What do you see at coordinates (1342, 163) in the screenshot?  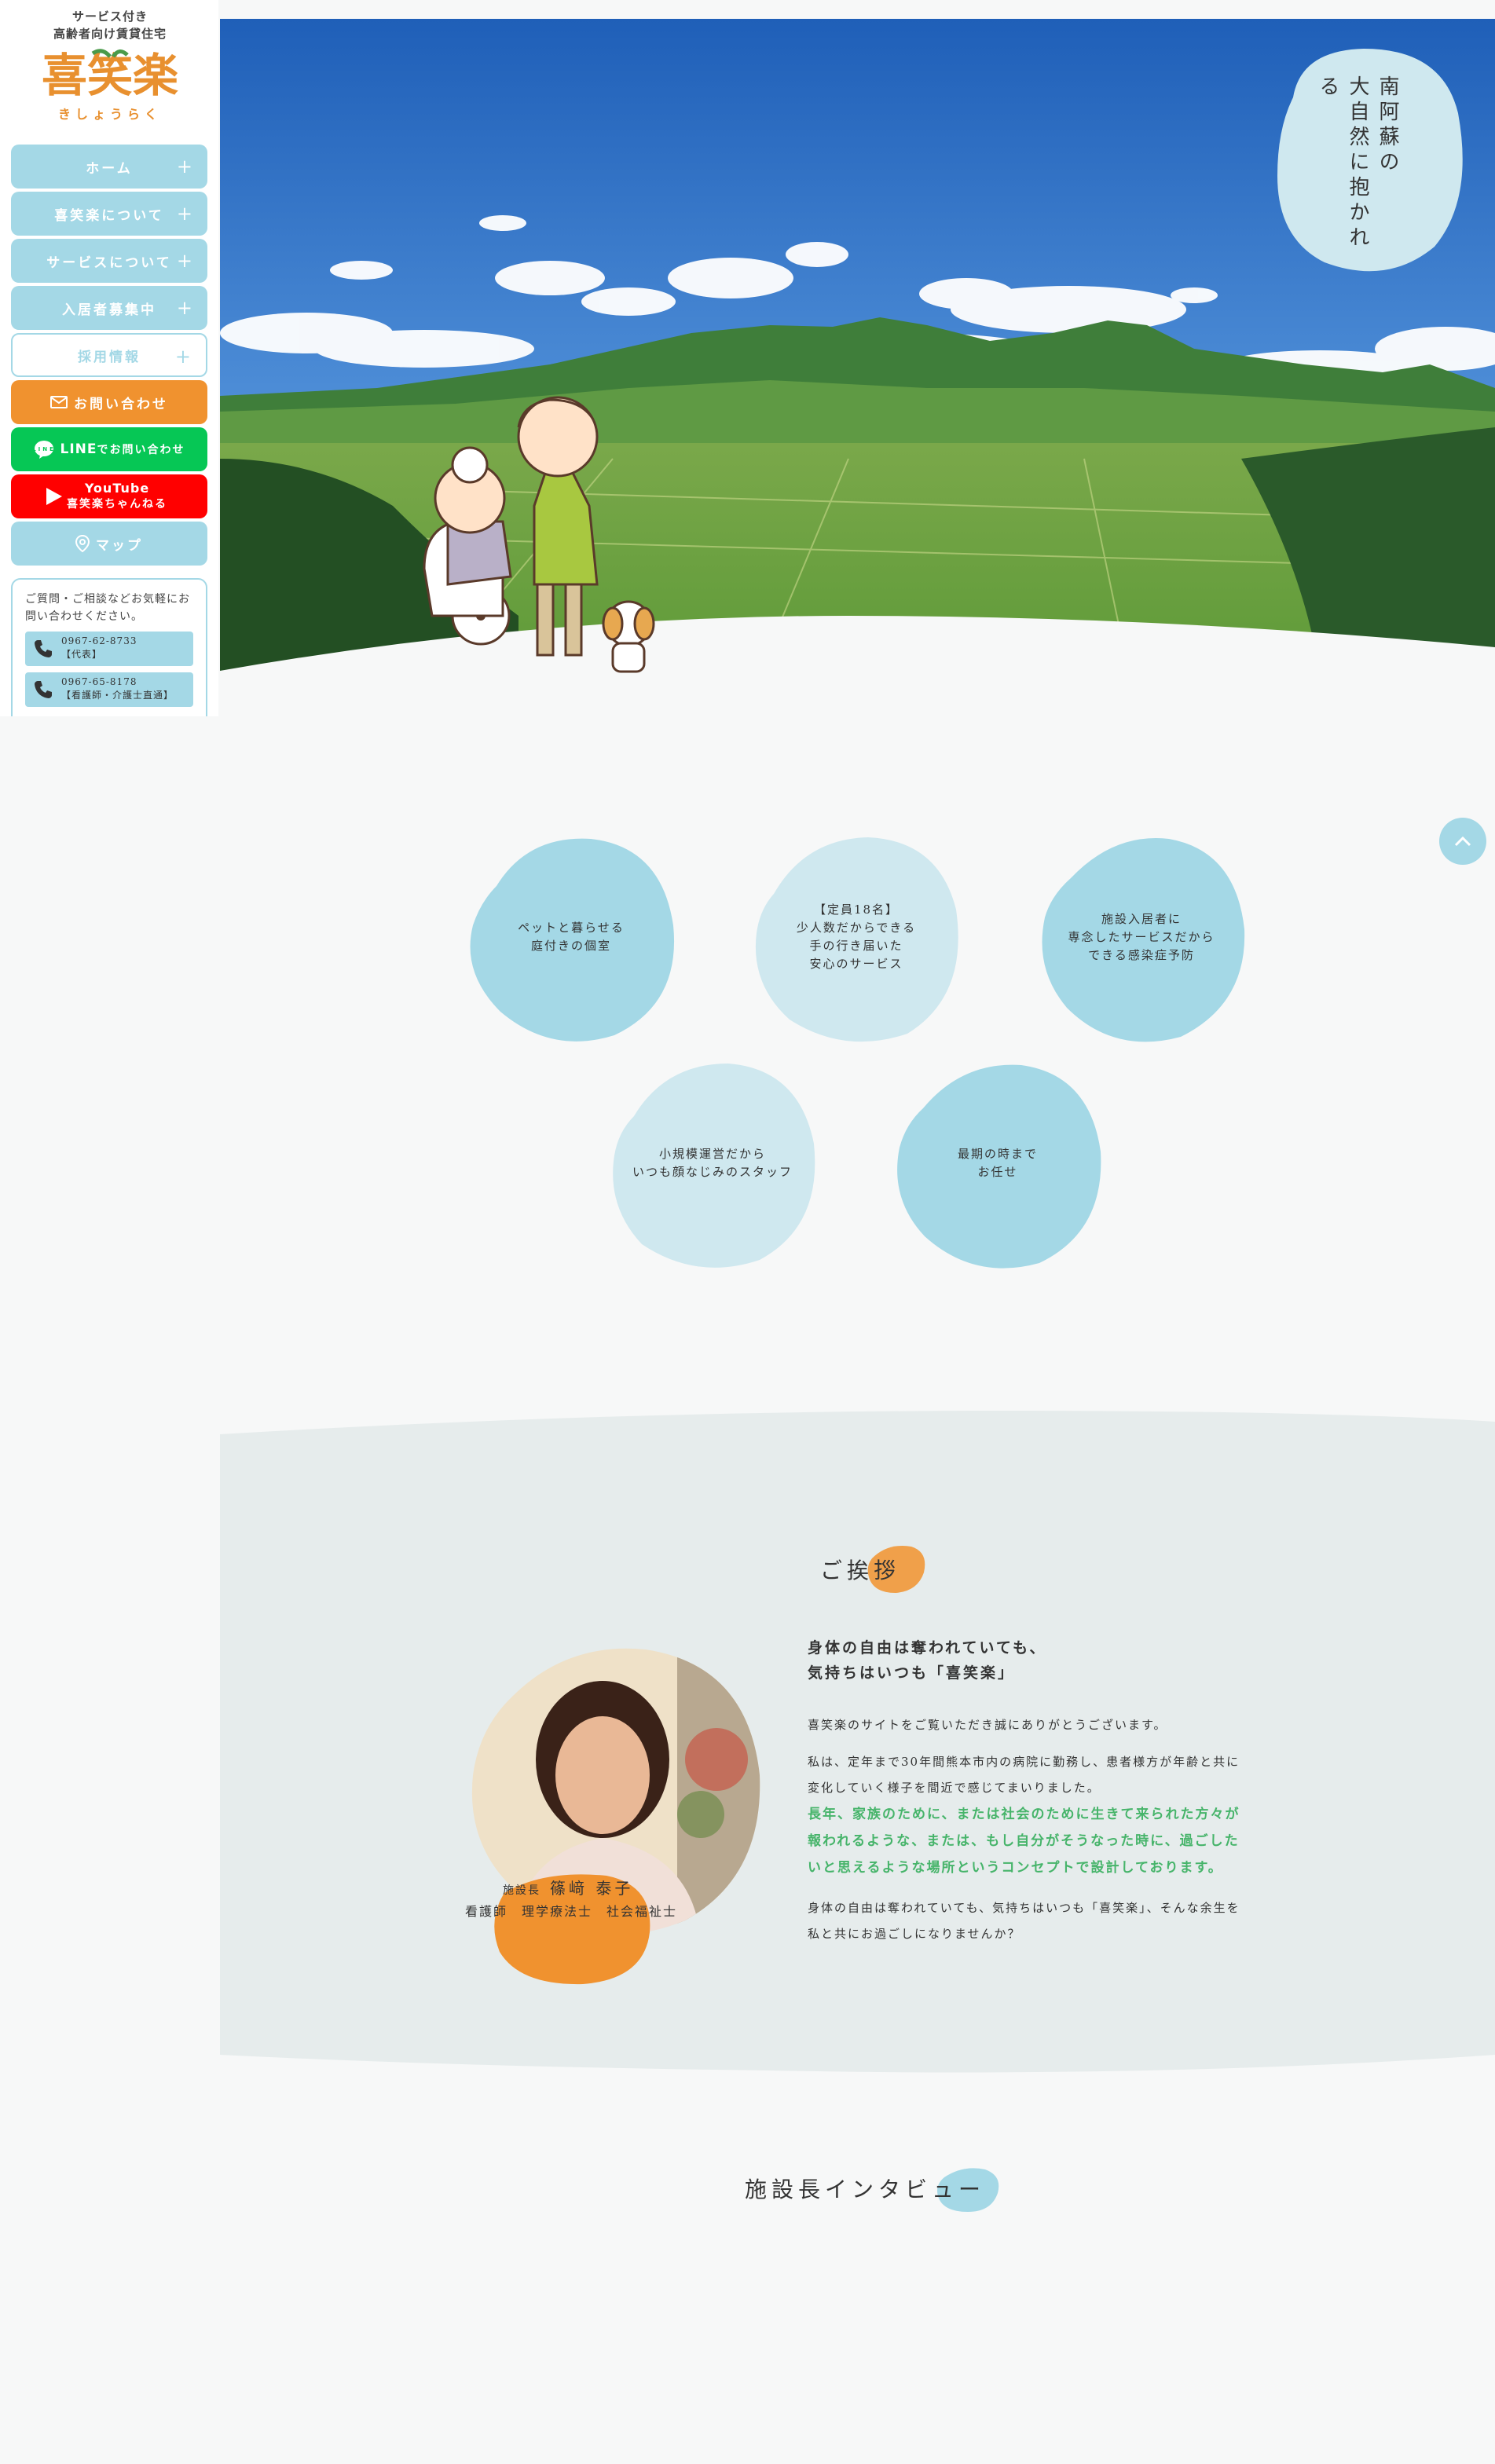 I see `hero-tagline-col2: 大自然に抱かれる` at bounding box center [1342, 163].